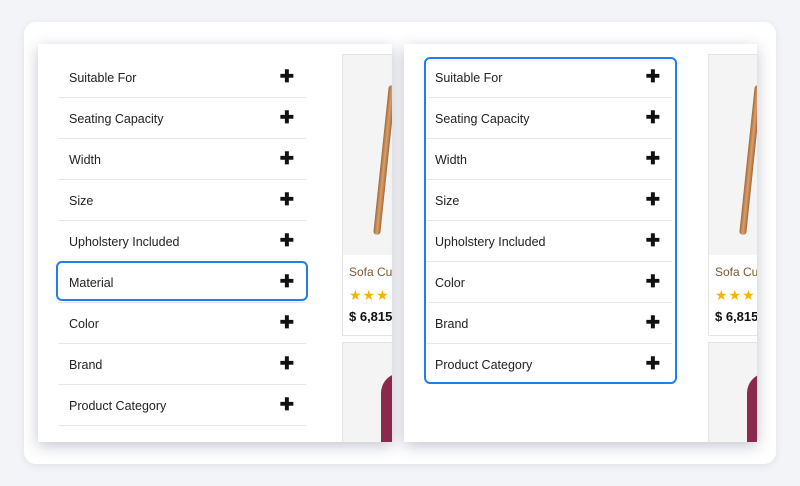 The image size is (800, 486). Describe the element at coordinates (182, 283) in the screenshot. I see `filter-material: Material ✚` at that location.